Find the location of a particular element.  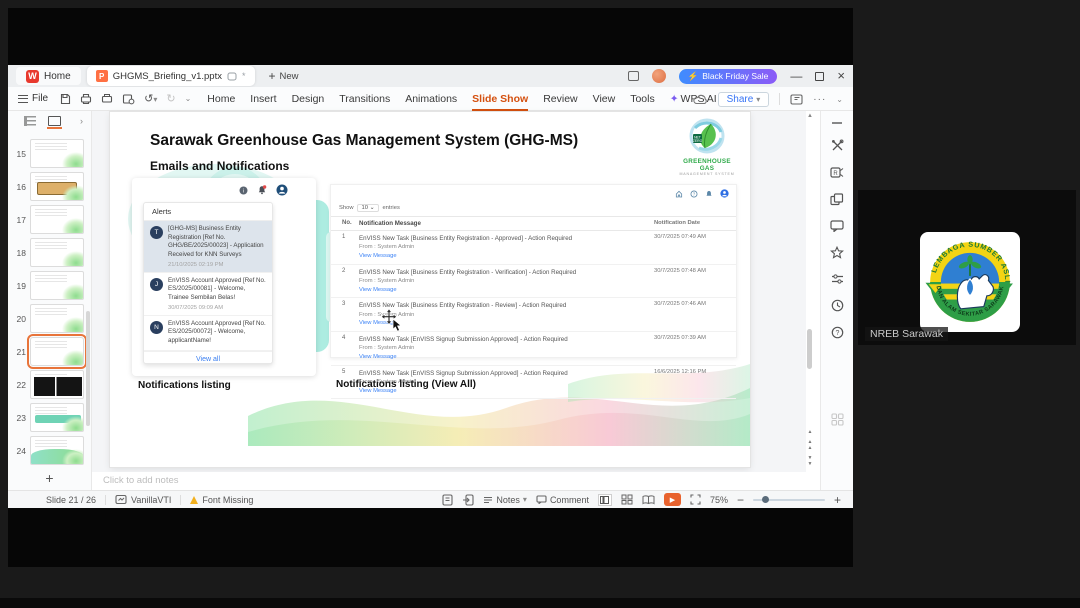

notes-toggle: Notes ▾ is located at coordinates (505, 500).